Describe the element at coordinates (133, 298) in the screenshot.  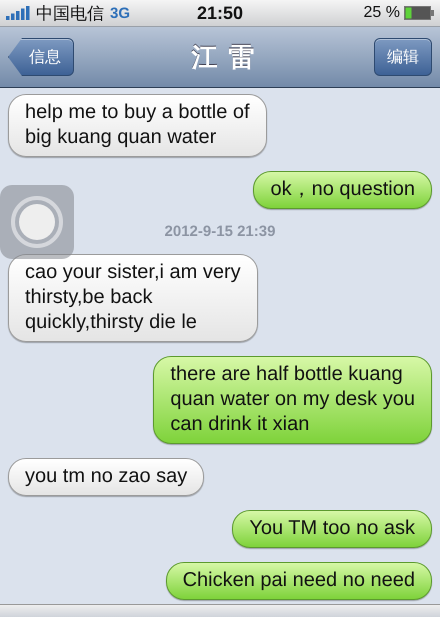
I see `message-bubble: cao your sister,i am very thirsty,be back quickly,thirsty die le` at that location.